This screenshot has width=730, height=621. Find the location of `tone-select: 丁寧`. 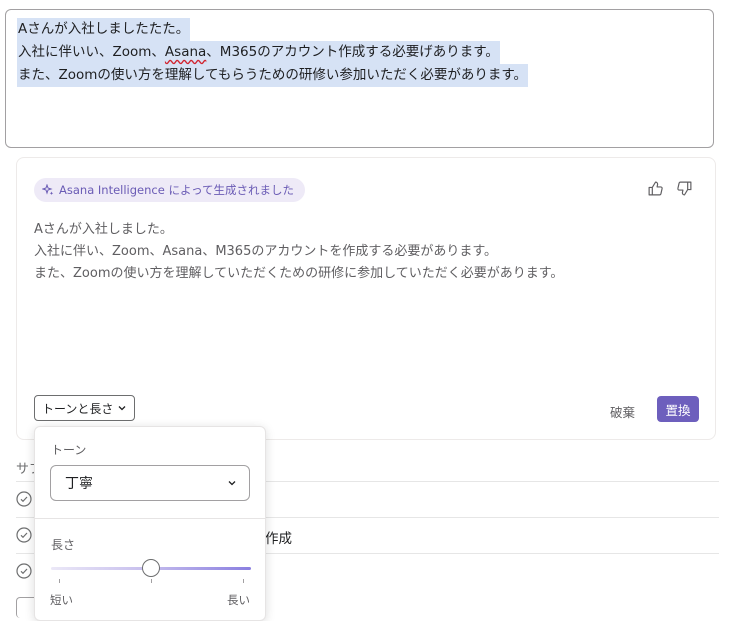

tone-select: 丁寧 is located at coordinates (150, 483).